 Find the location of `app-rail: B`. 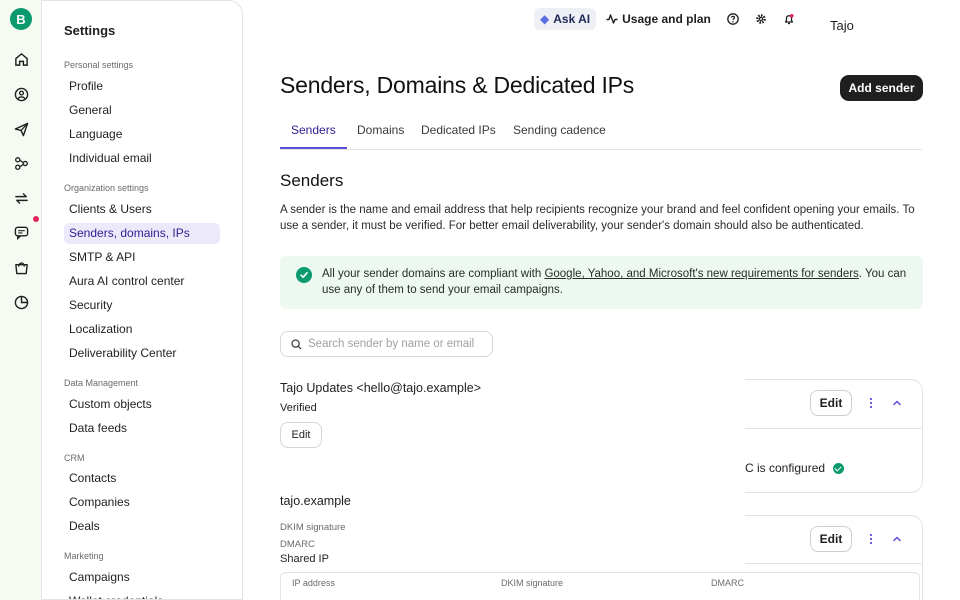

app-rail: B is located at coordinates (21, 300).